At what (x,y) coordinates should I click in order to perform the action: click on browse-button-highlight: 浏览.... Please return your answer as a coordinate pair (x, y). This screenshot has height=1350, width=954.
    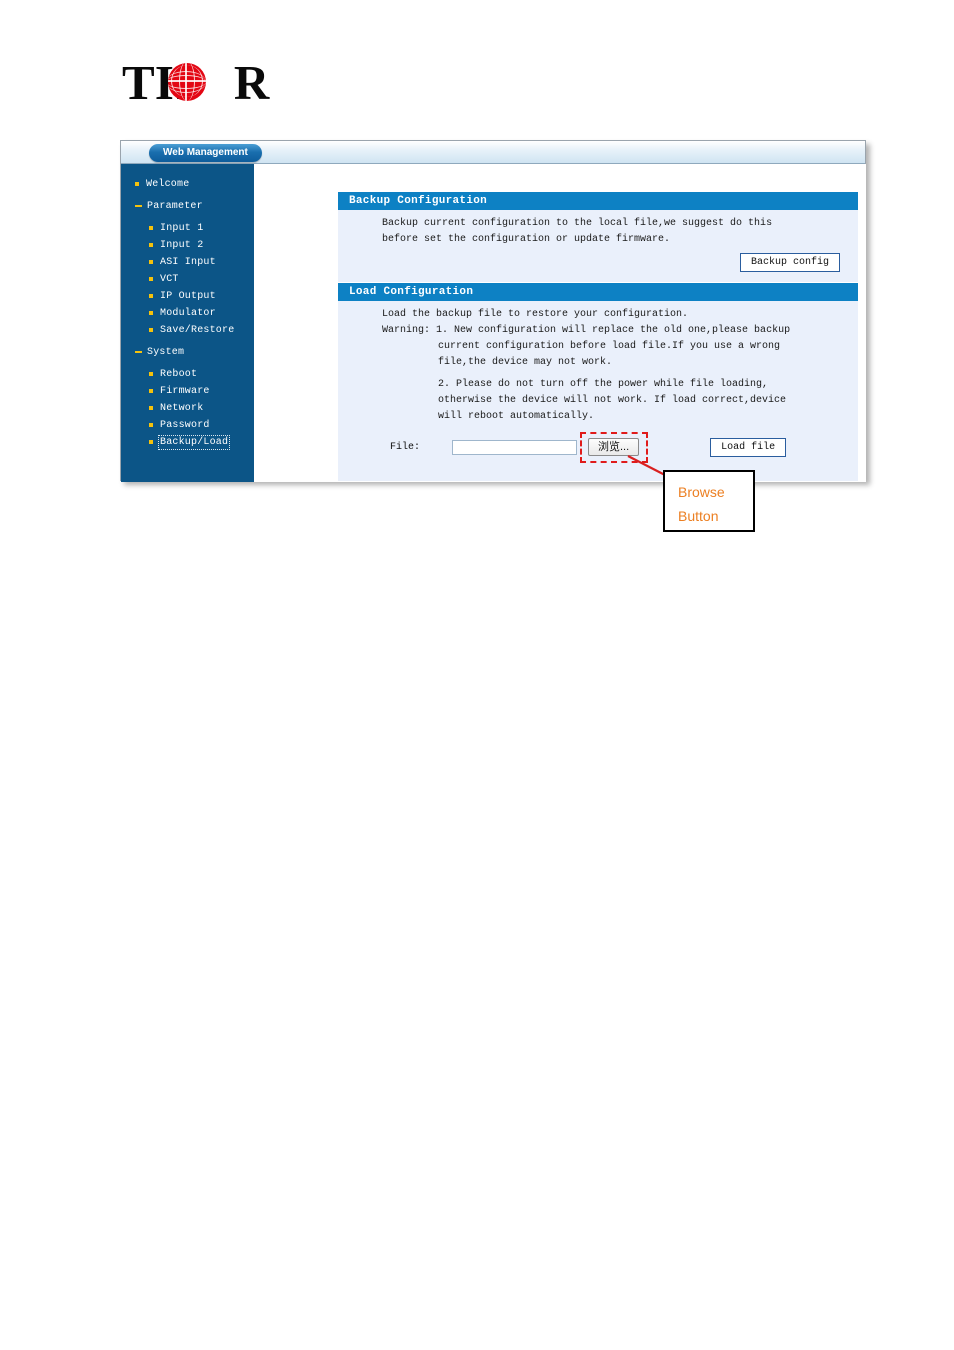
    Looking at the image, I should click on (614, 447).